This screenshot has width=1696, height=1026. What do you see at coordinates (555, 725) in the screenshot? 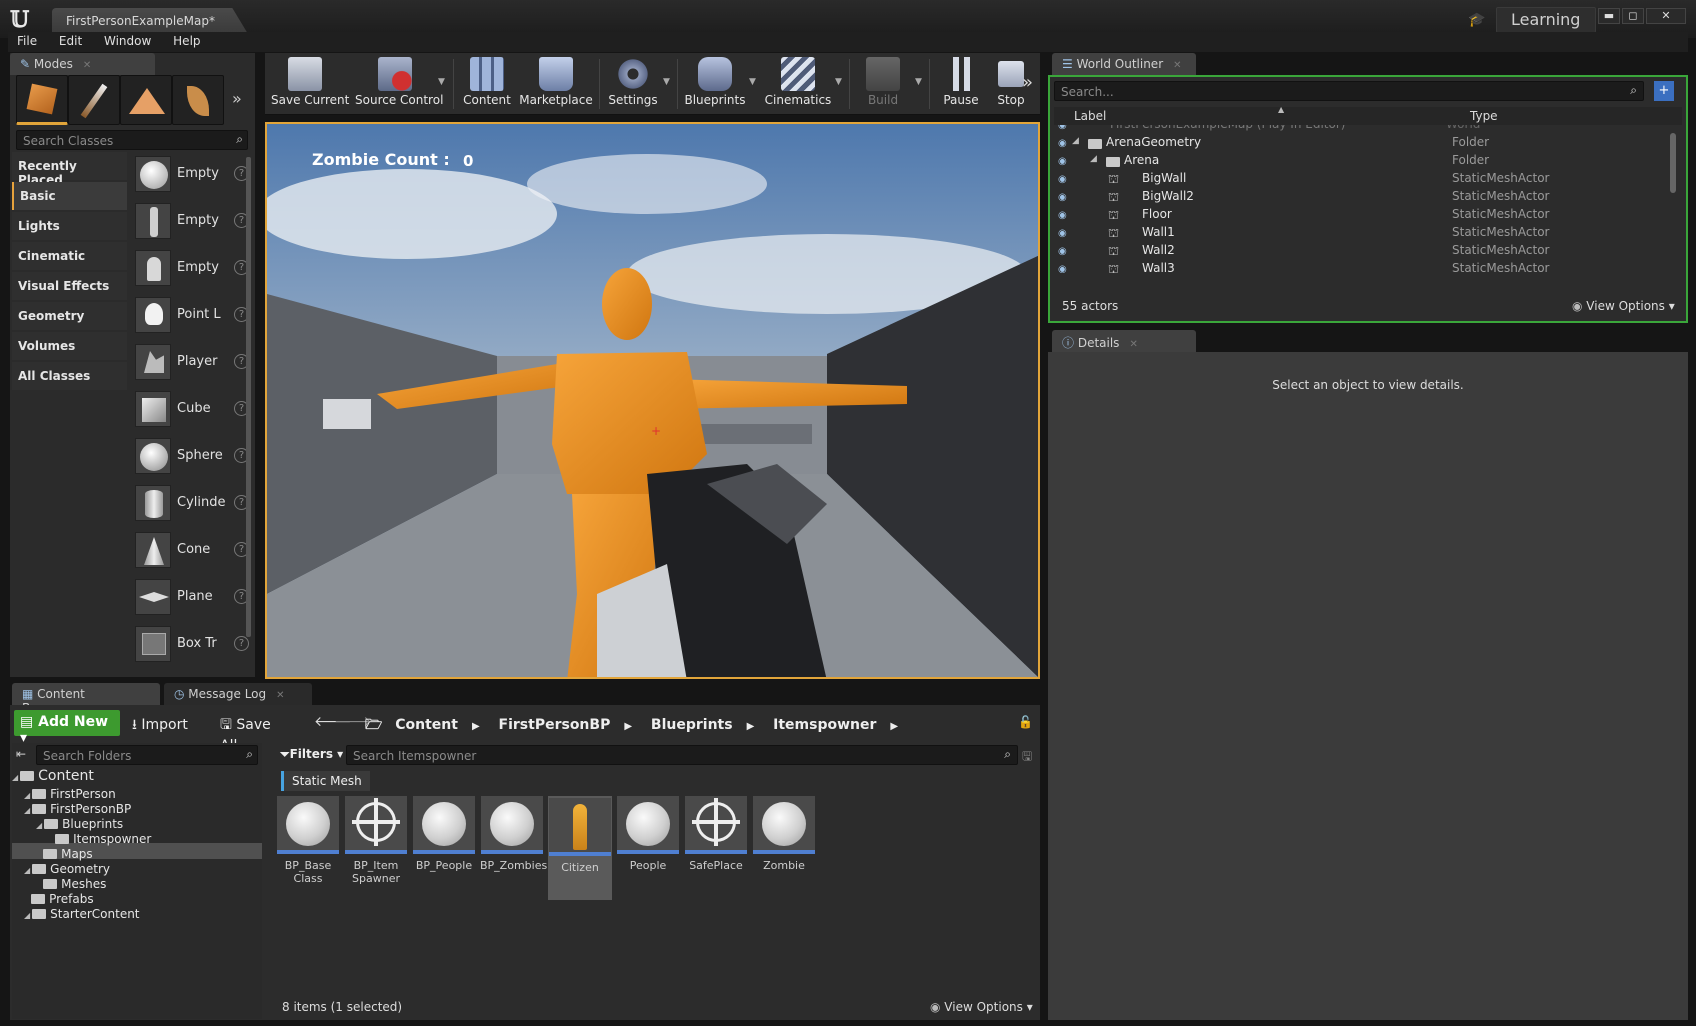
I see `breadcrumb-firstpersonbp: FirstPersonBP` at bounding box center [555, 725].